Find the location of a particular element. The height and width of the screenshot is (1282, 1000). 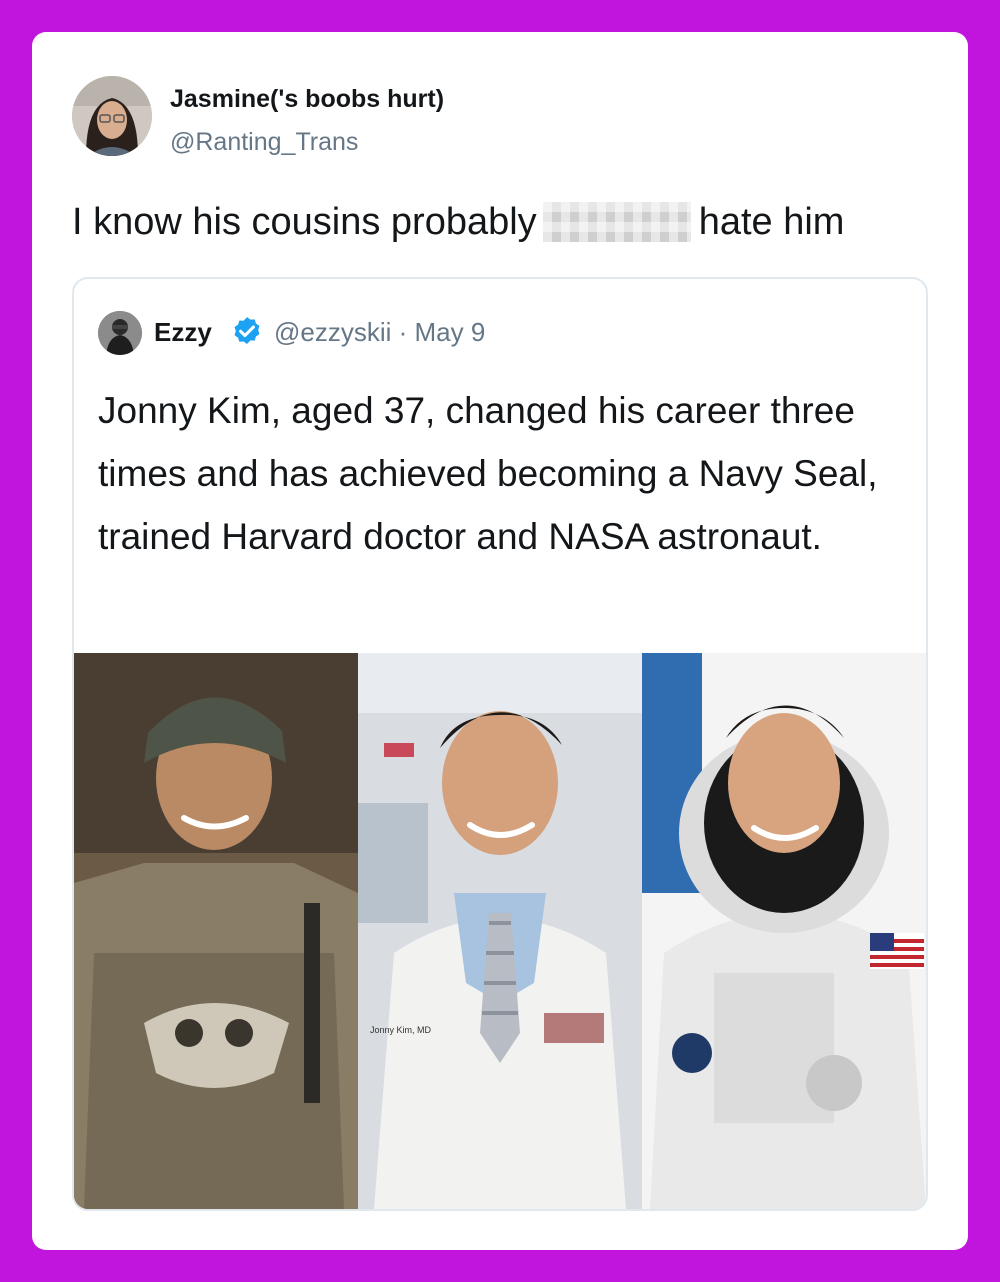

us-flag-patch is located at coordinates (897, 951).